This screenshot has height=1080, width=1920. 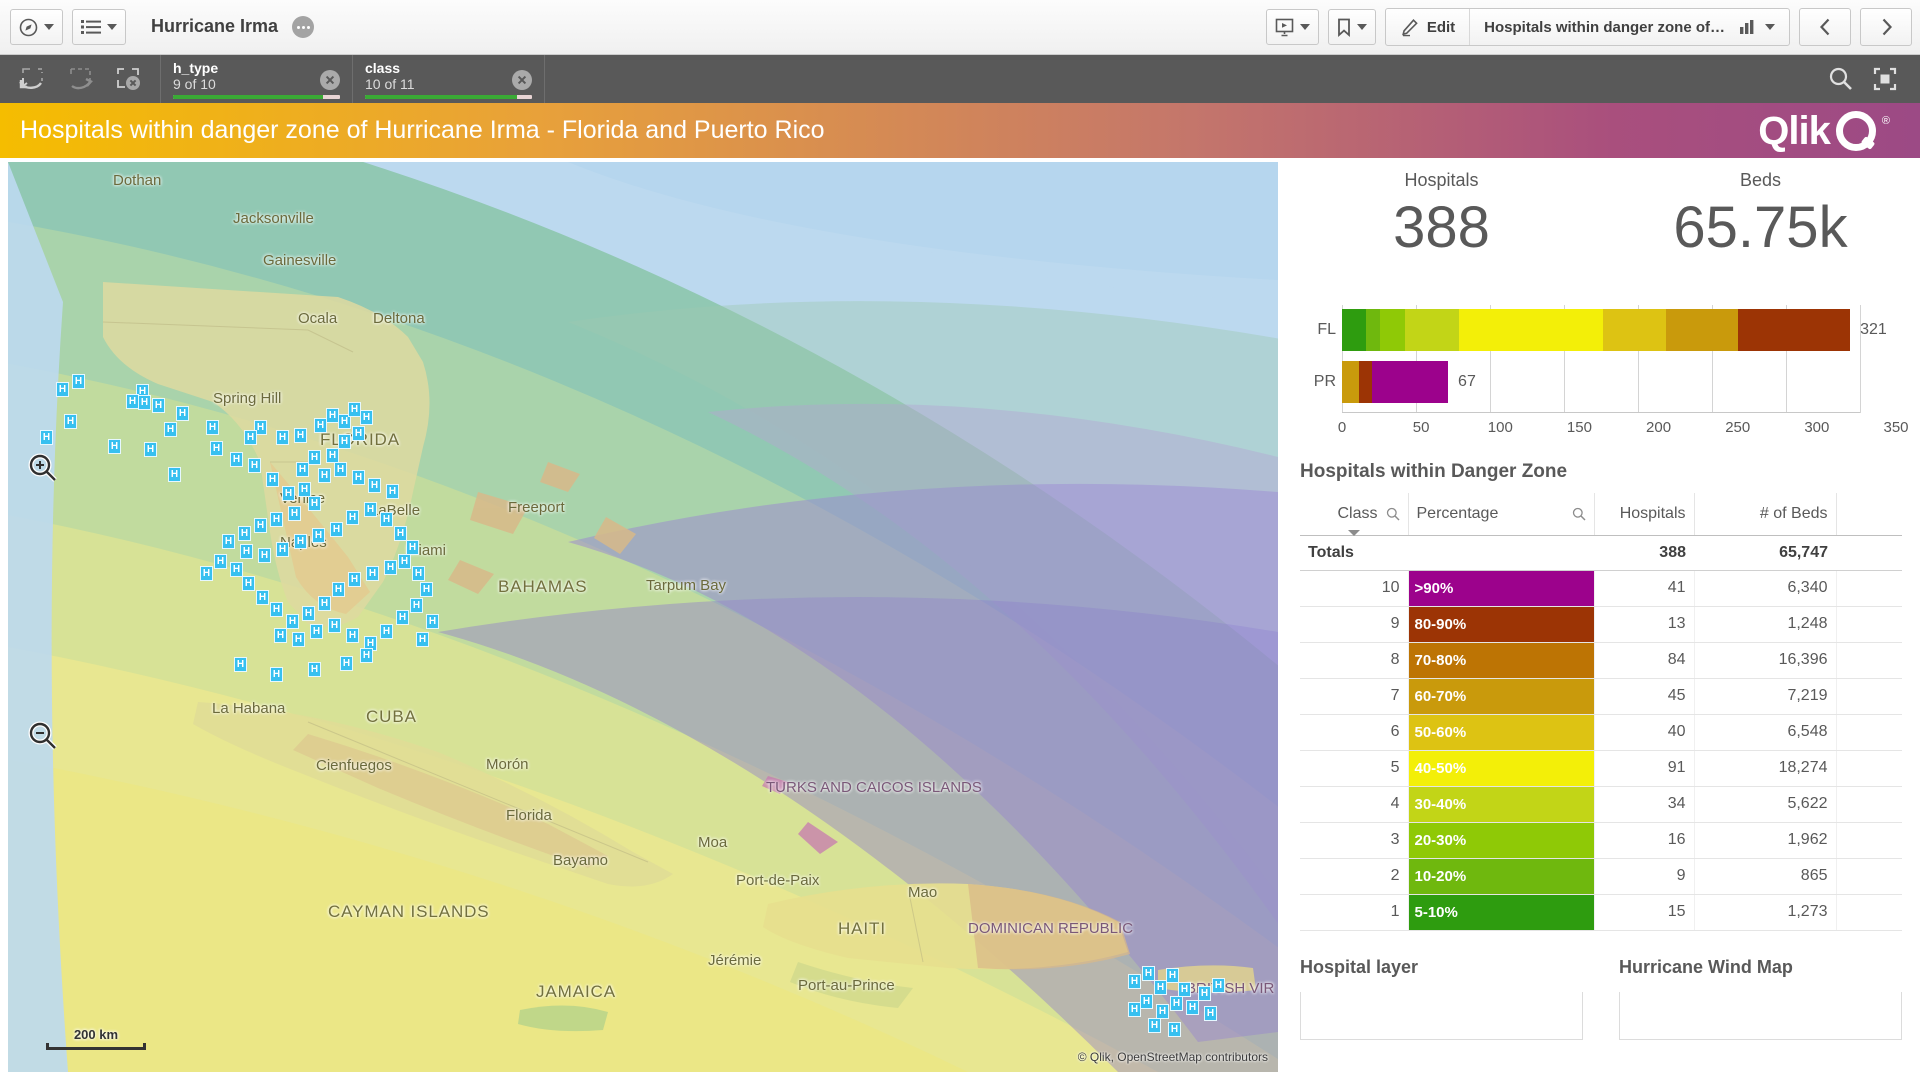 I want to click on selection-item-class: class 10 of 11, so click(x=449, y=79).